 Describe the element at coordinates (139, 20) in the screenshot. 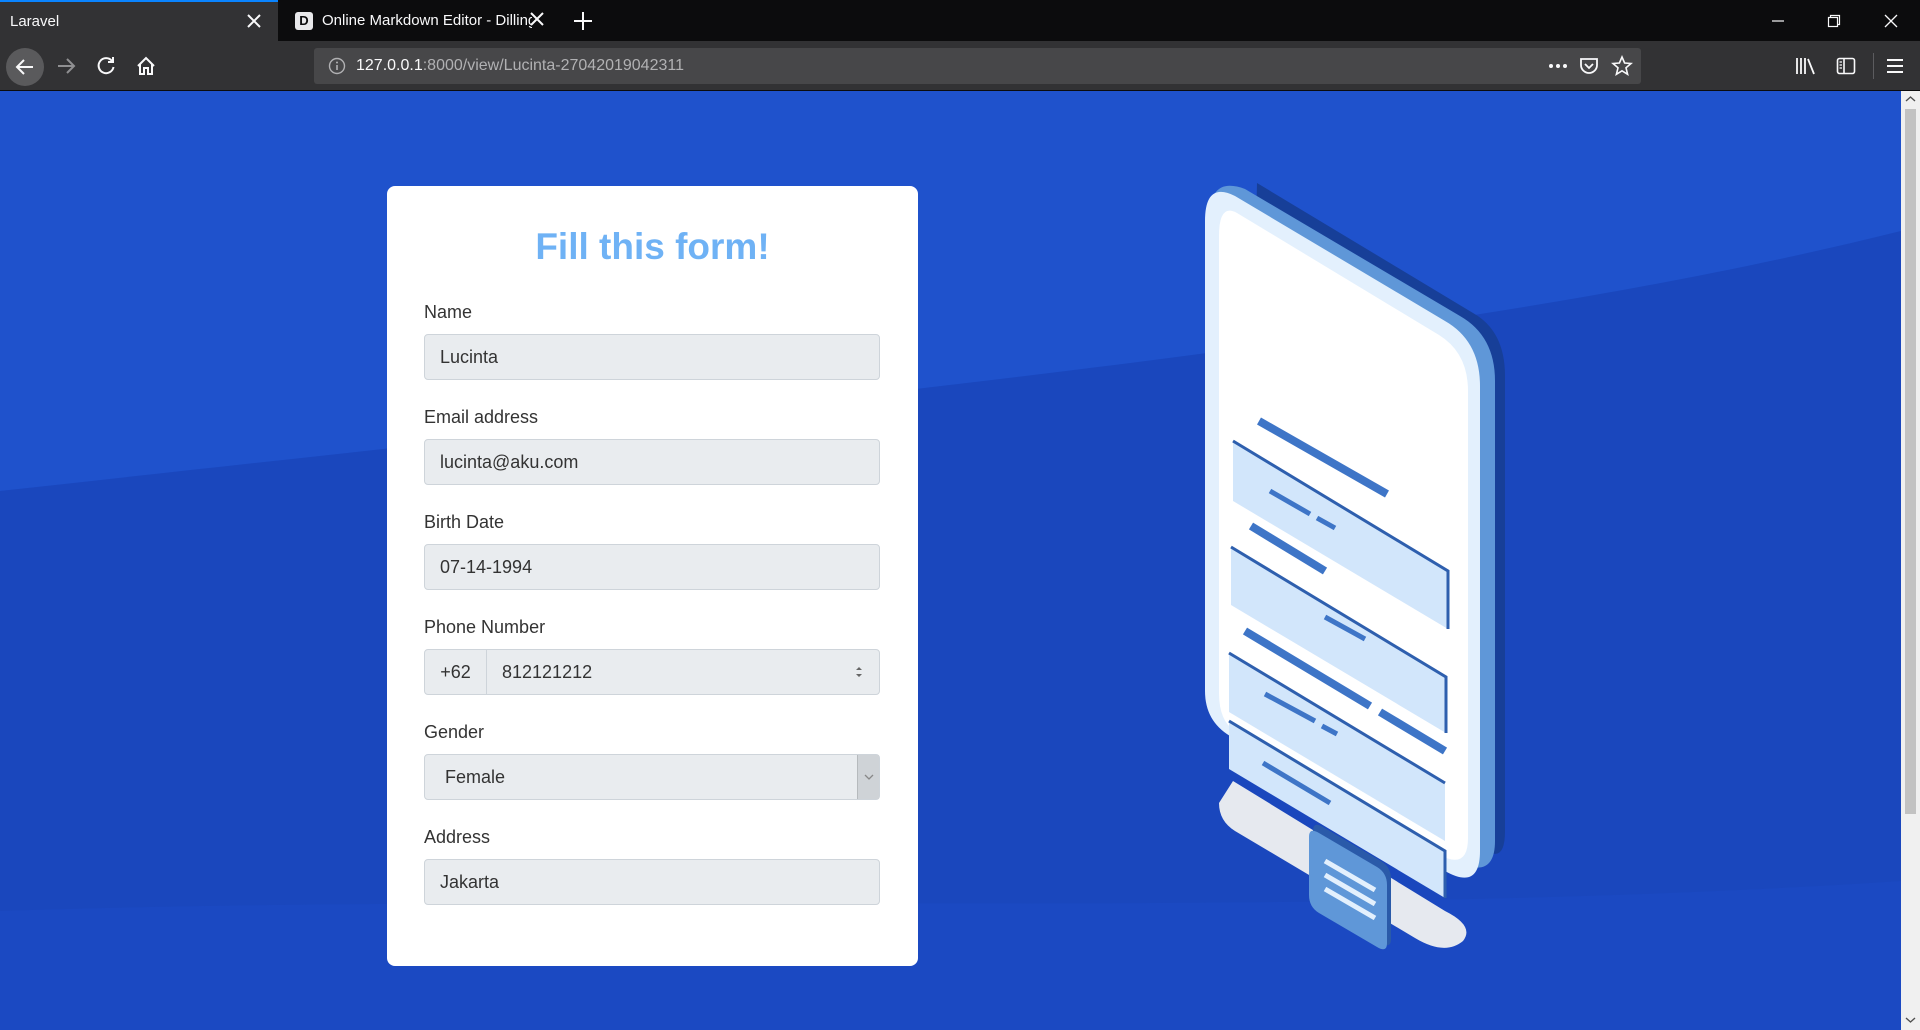

I see `tab-laravel: Laravel` at that location.